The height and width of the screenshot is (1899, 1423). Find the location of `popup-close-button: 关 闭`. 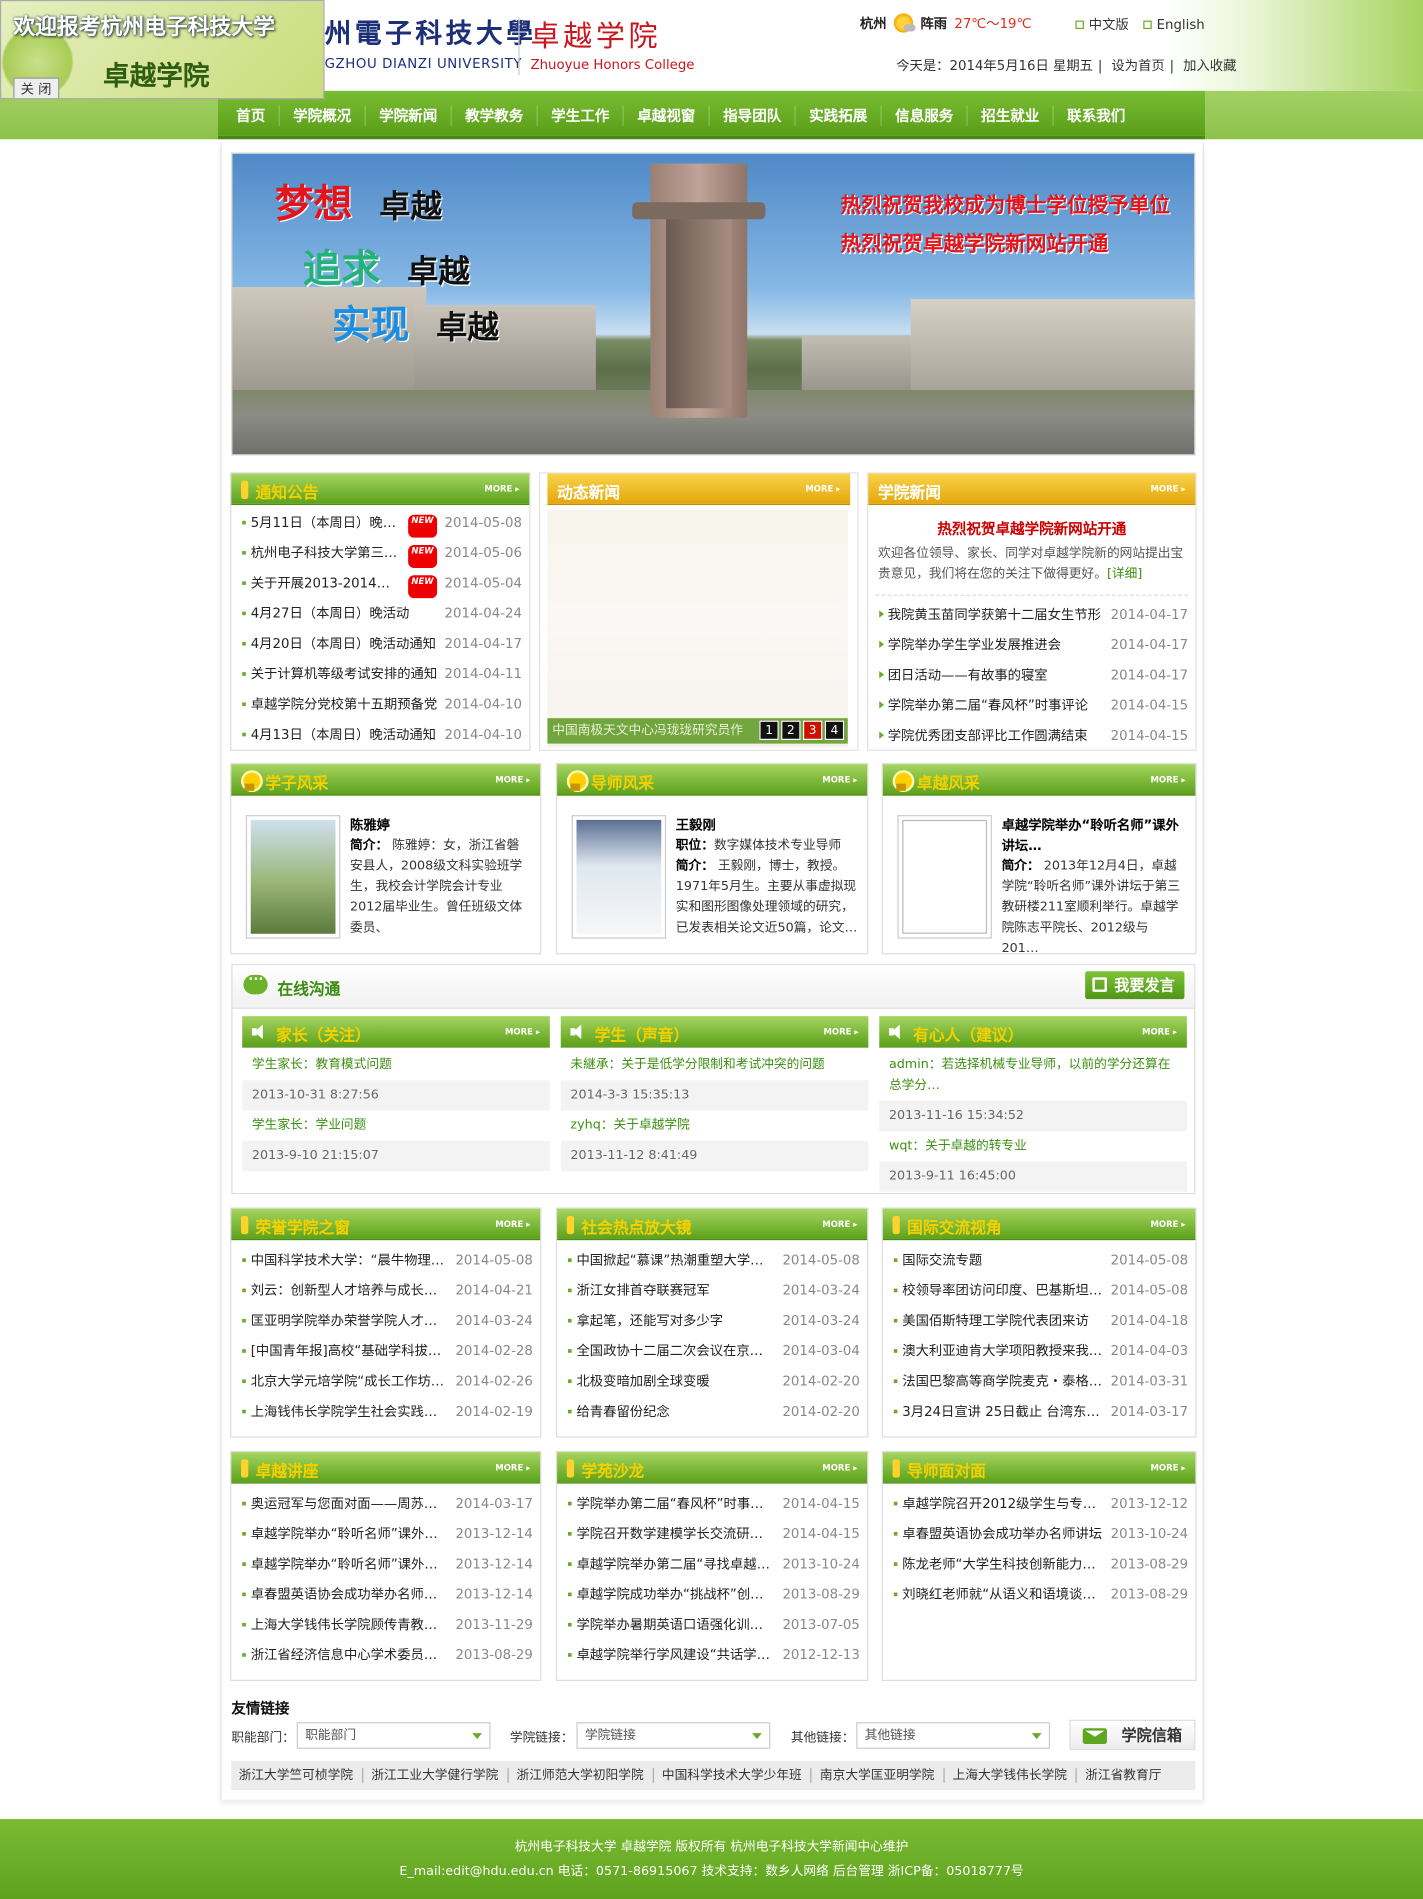

popup-close-button: 关 闭 is located at coordinates (36, 88).